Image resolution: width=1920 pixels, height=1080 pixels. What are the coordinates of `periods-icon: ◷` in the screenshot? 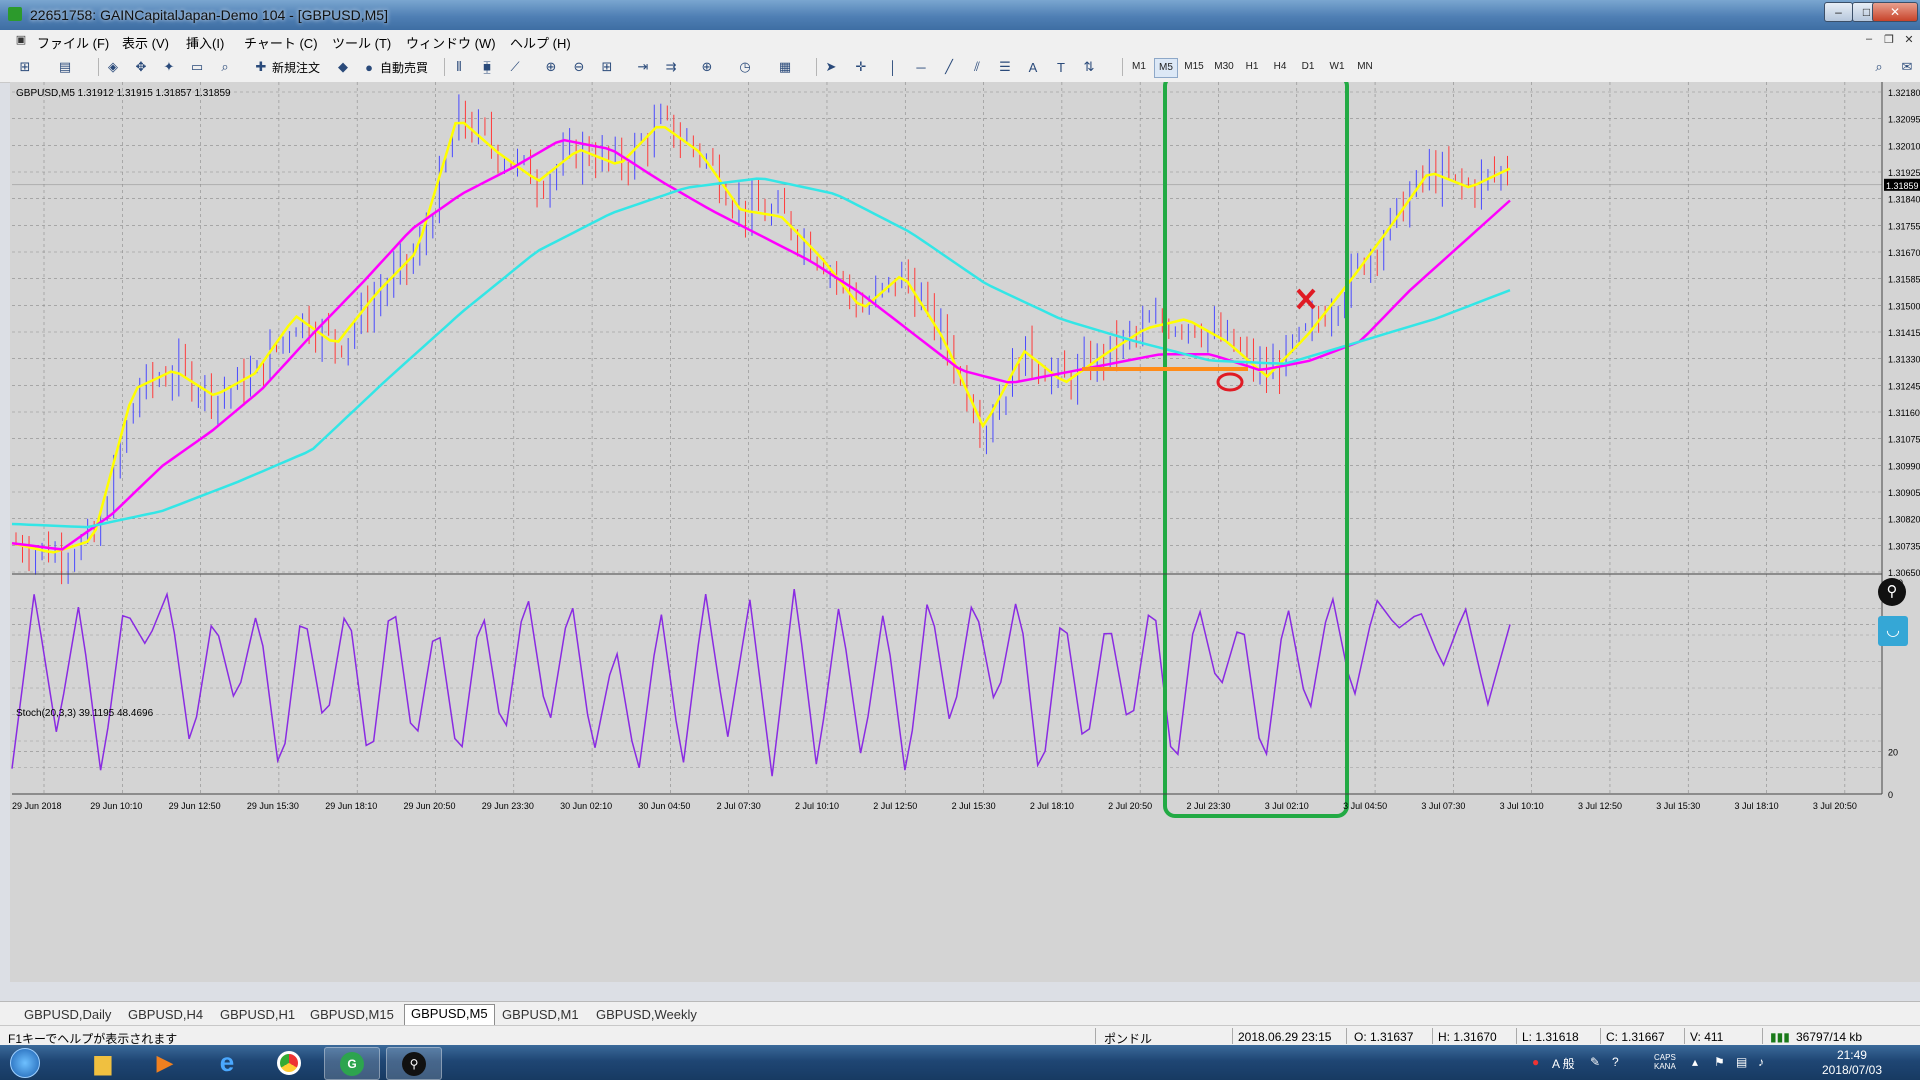 It's located at (745, 67).